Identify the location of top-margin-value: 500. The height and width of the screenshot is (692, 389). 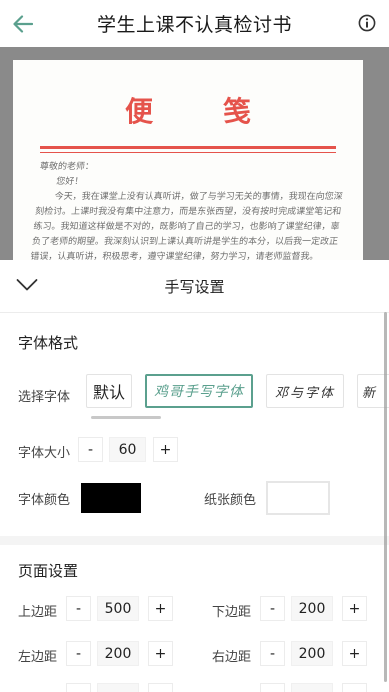
(118, 608).